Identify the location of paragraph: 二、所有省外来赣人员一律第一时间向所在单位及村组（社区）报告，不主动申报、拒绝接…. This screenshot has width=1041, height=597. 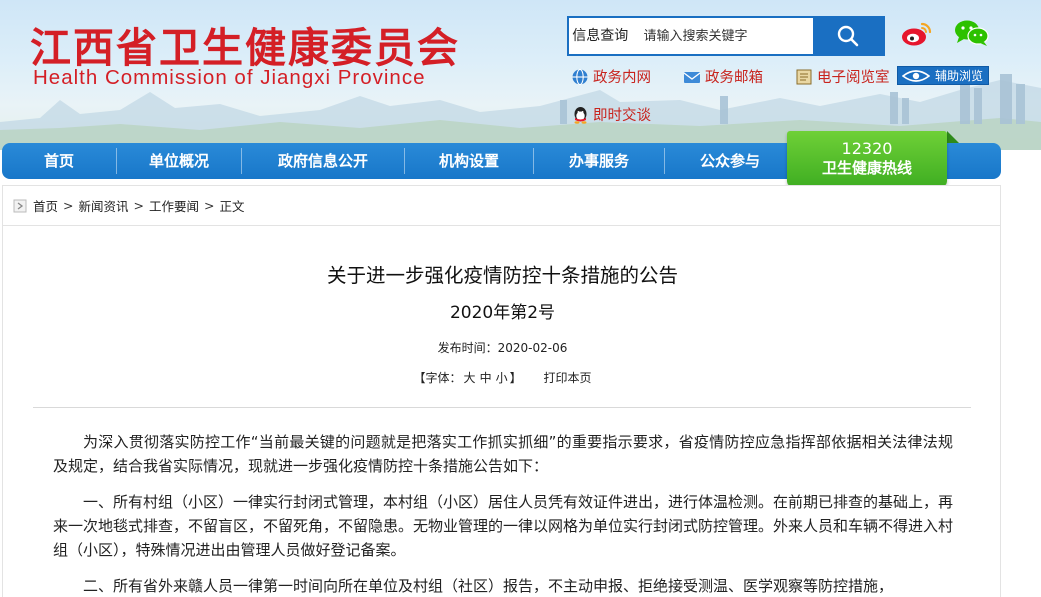
(488, 586).